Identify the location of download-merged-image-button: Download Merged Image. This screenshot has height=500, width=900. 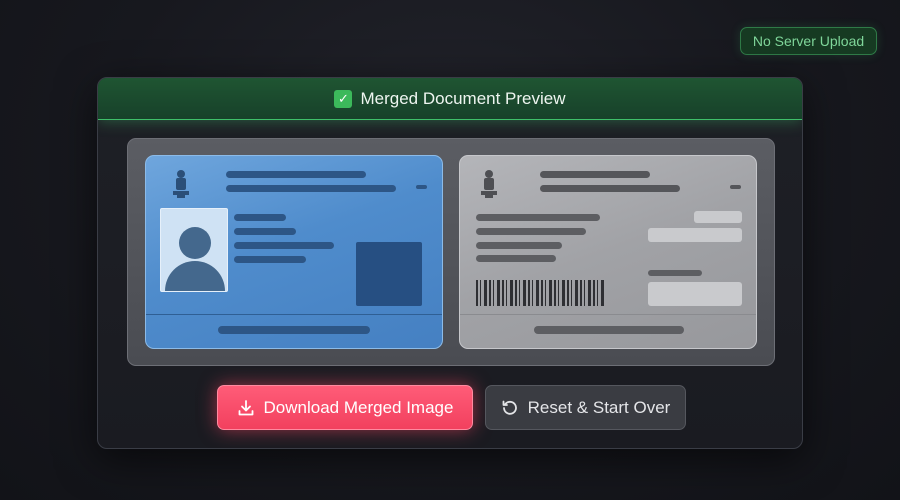
(345, 407).